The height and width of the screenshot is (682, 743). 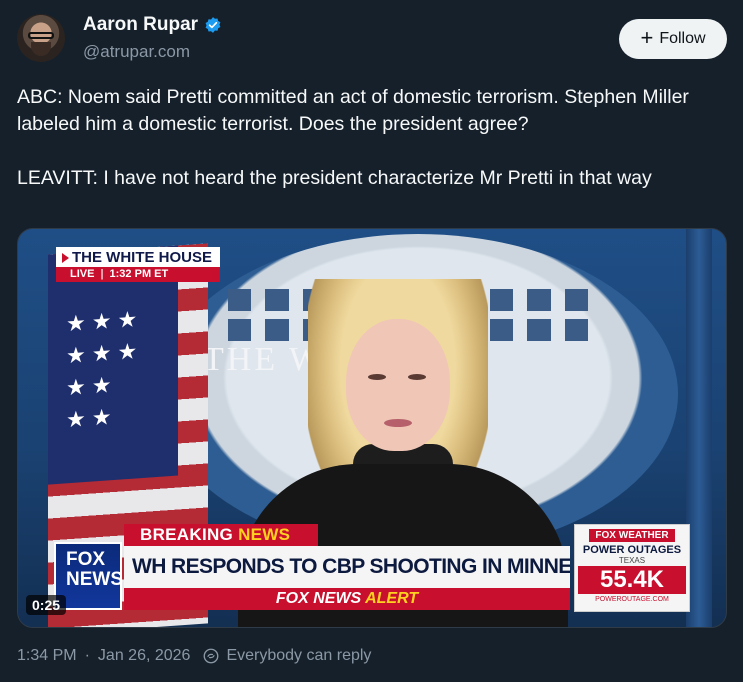 I want to click on reply-settings-icon, so click(x=211, y=656).